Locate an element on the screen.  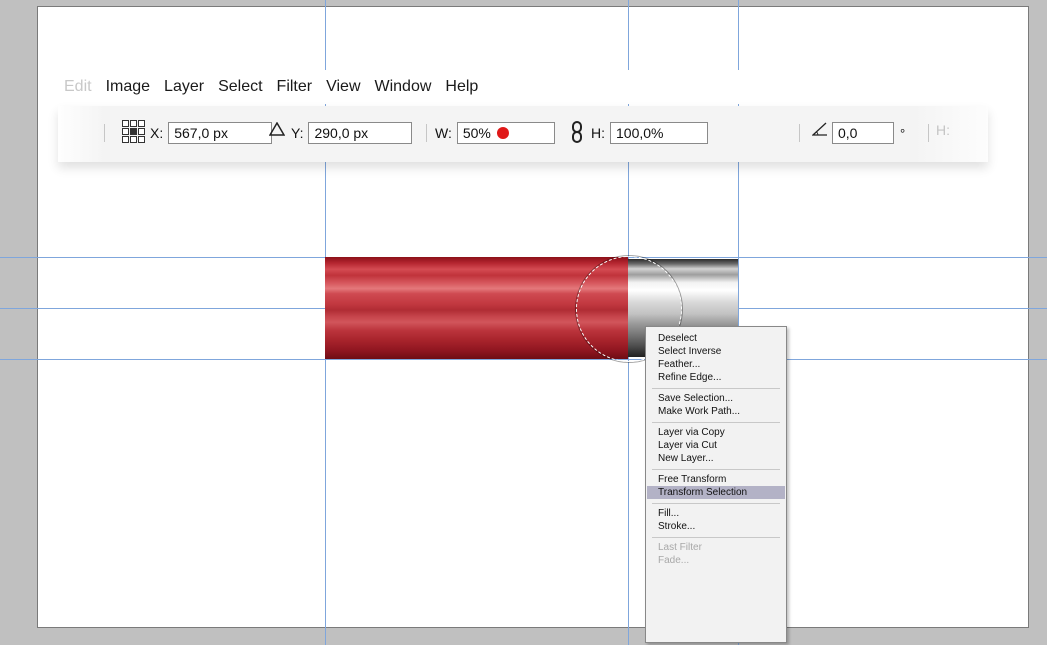
chain-link-icon is located at coordinates (577, 132).